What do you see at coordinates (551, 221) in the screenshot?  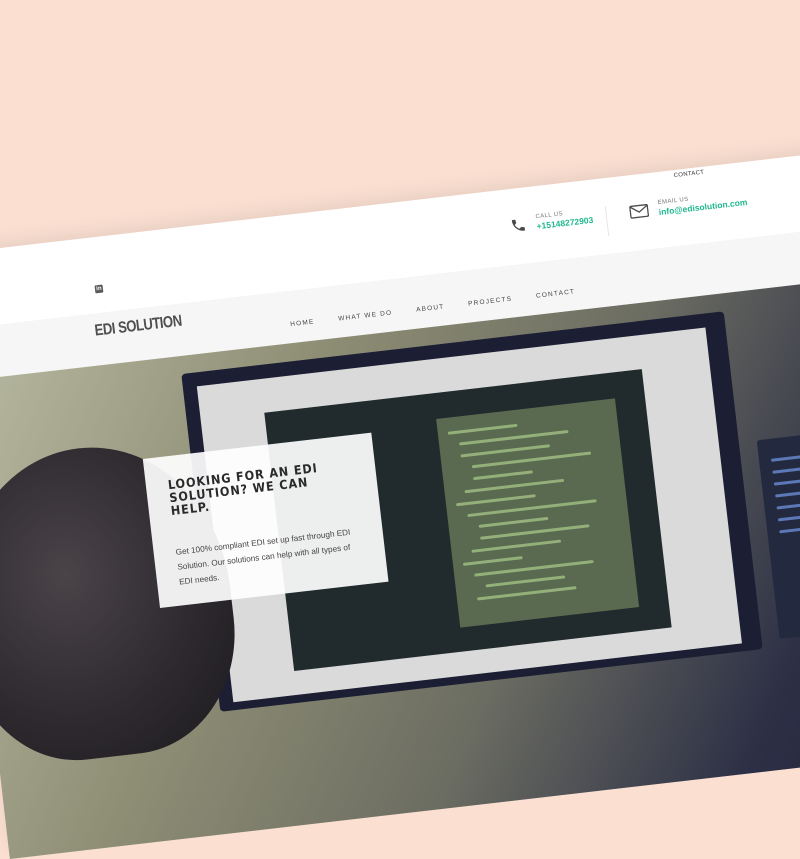 I see `call-us-block: CALL US +15148272903` at bounding box center [551, 221].